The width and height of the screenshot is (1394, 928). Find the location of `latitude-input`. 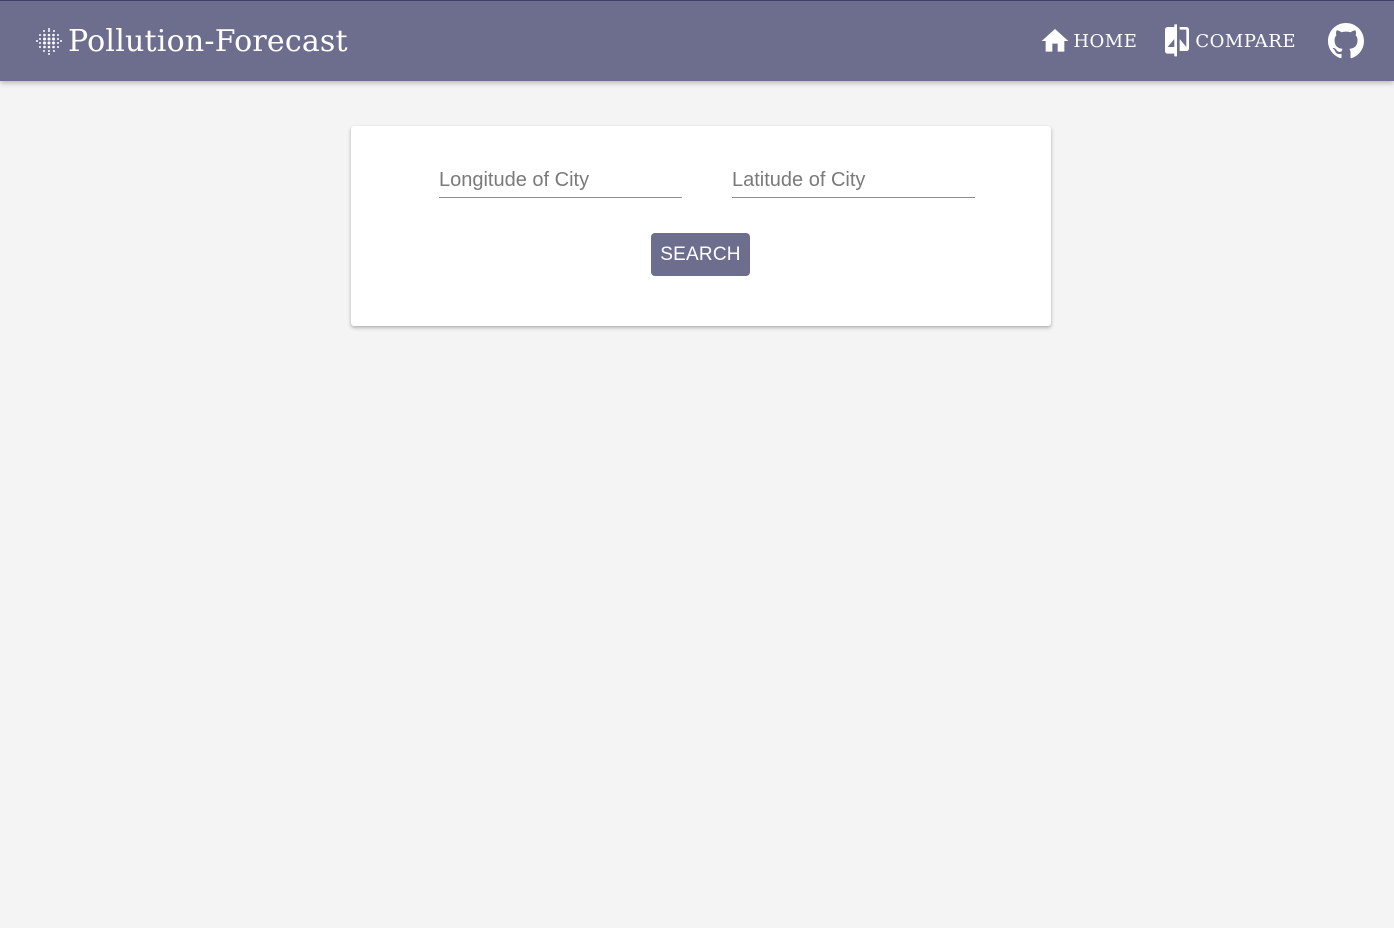

latitude-input is located at coordinates (853, 181).